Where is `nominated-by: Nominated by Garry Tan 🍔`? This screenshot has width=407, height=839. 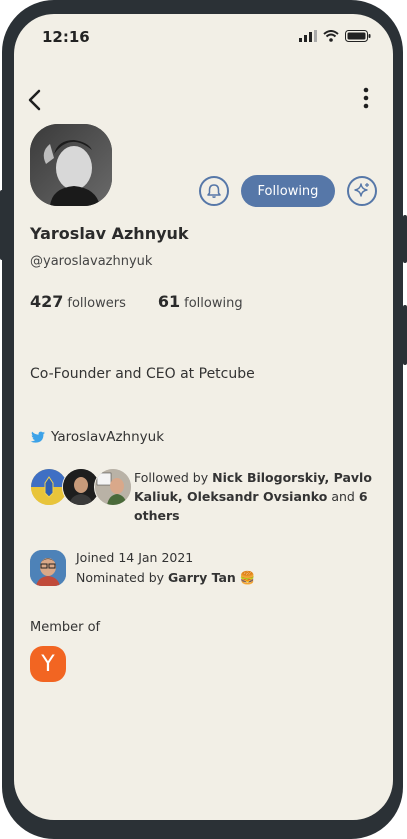
nominated-by: Nominated by Garry Tan 🍔 is located at coordinates (165, 578).